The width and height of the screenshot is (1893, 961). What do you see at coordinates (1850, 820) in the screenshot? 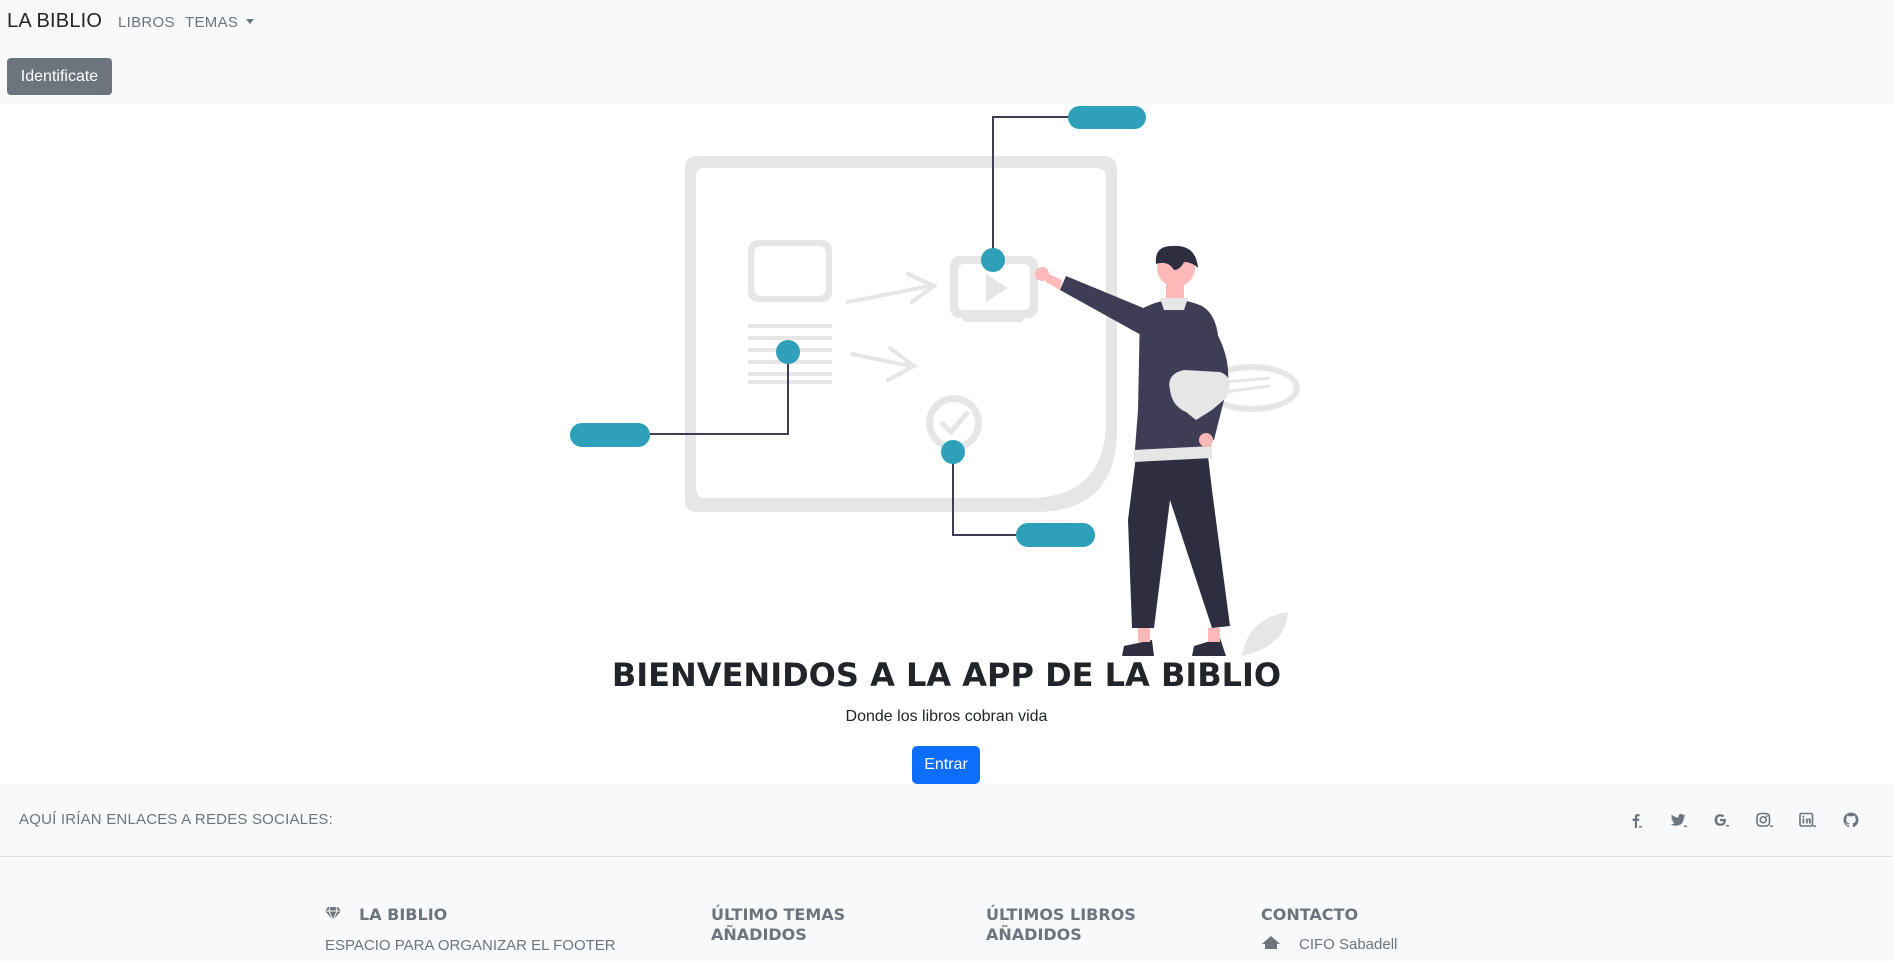
I see `github-icon` at bounding box center [1850, 820].